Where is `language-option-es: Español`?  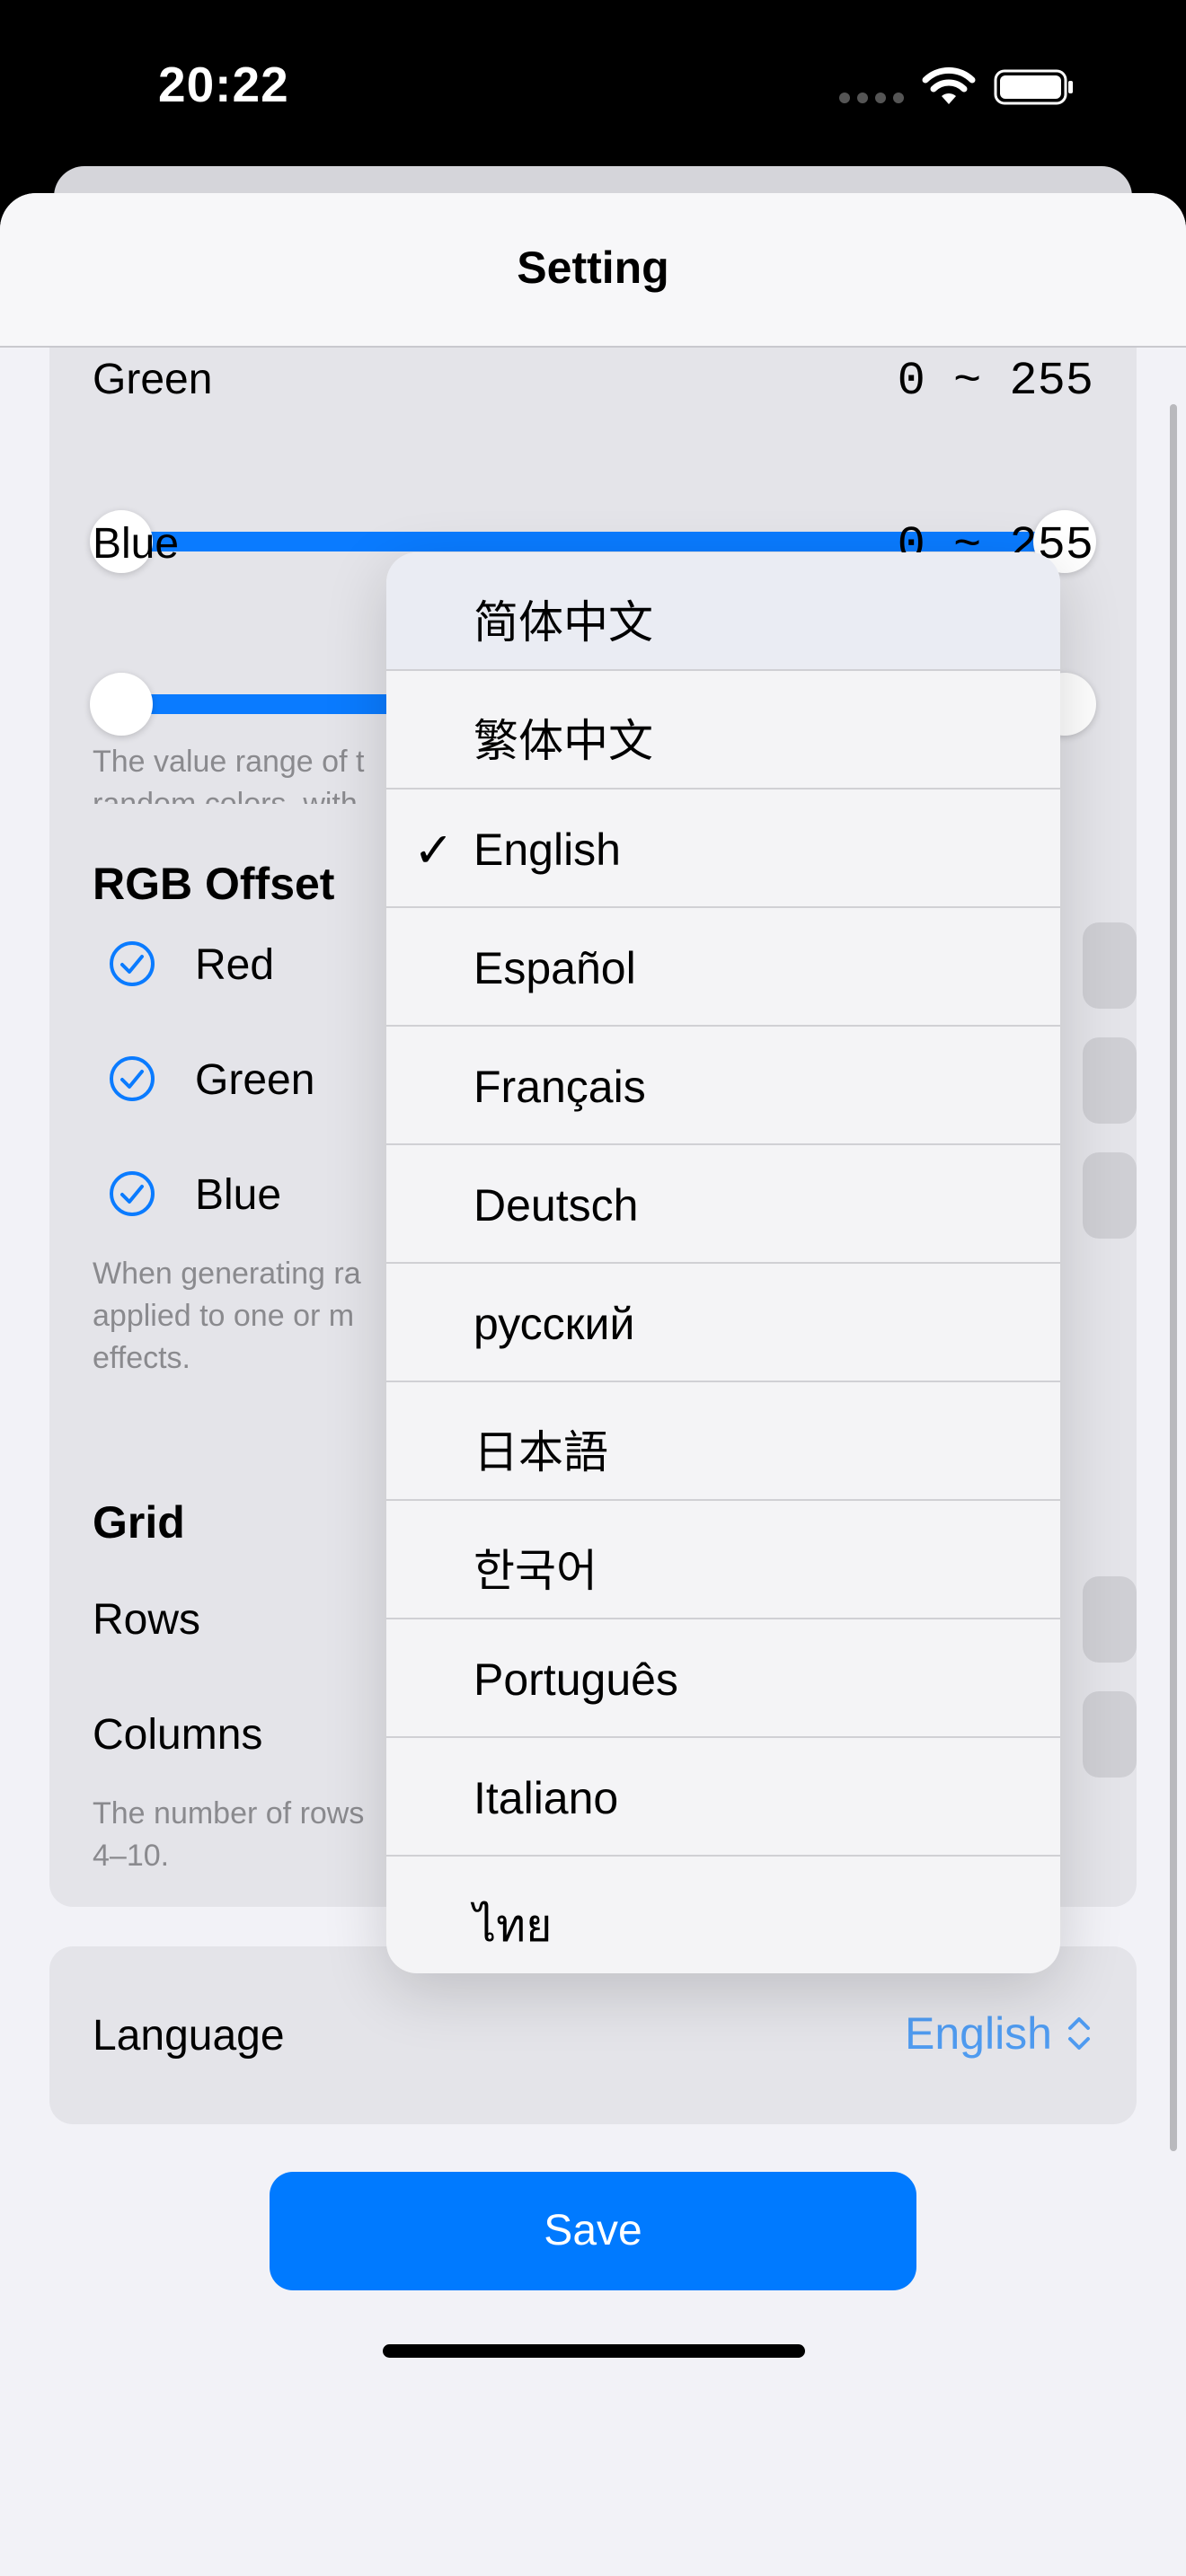
language-option-es: Español is located at coordinates (723, 967).